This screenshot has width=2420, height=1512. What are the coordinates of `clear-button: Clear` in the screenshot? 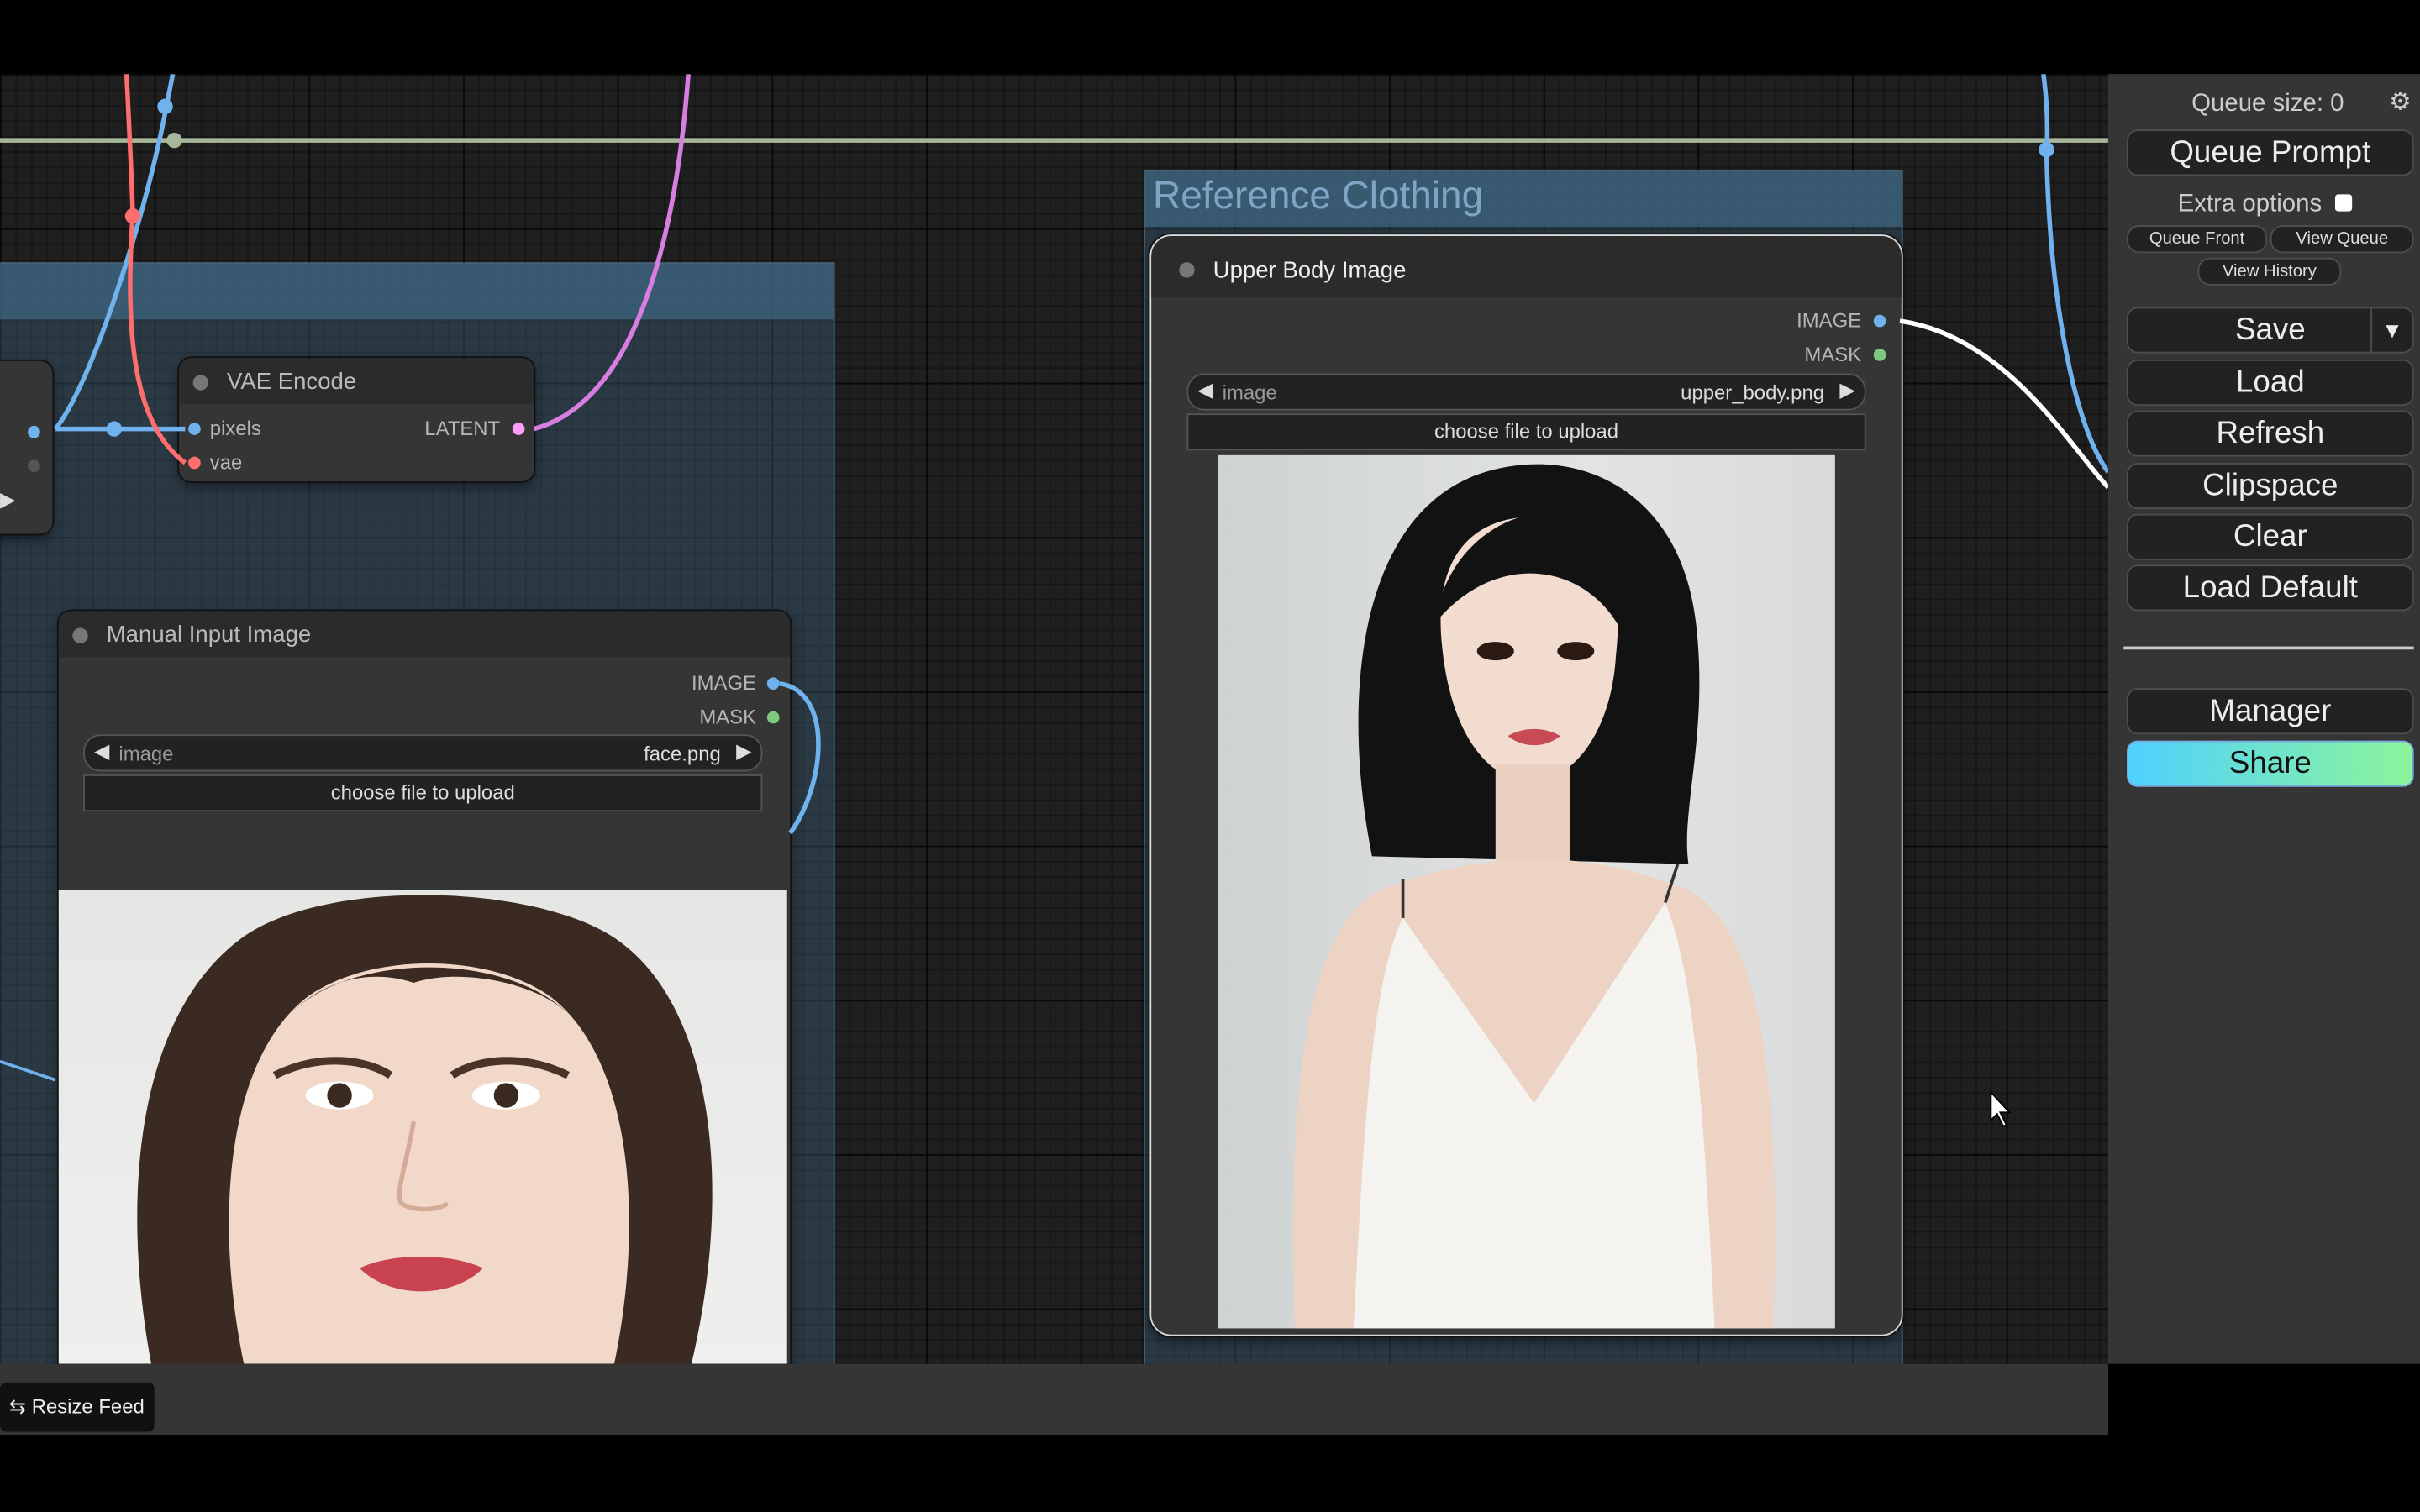 It's located at (2270, 536).